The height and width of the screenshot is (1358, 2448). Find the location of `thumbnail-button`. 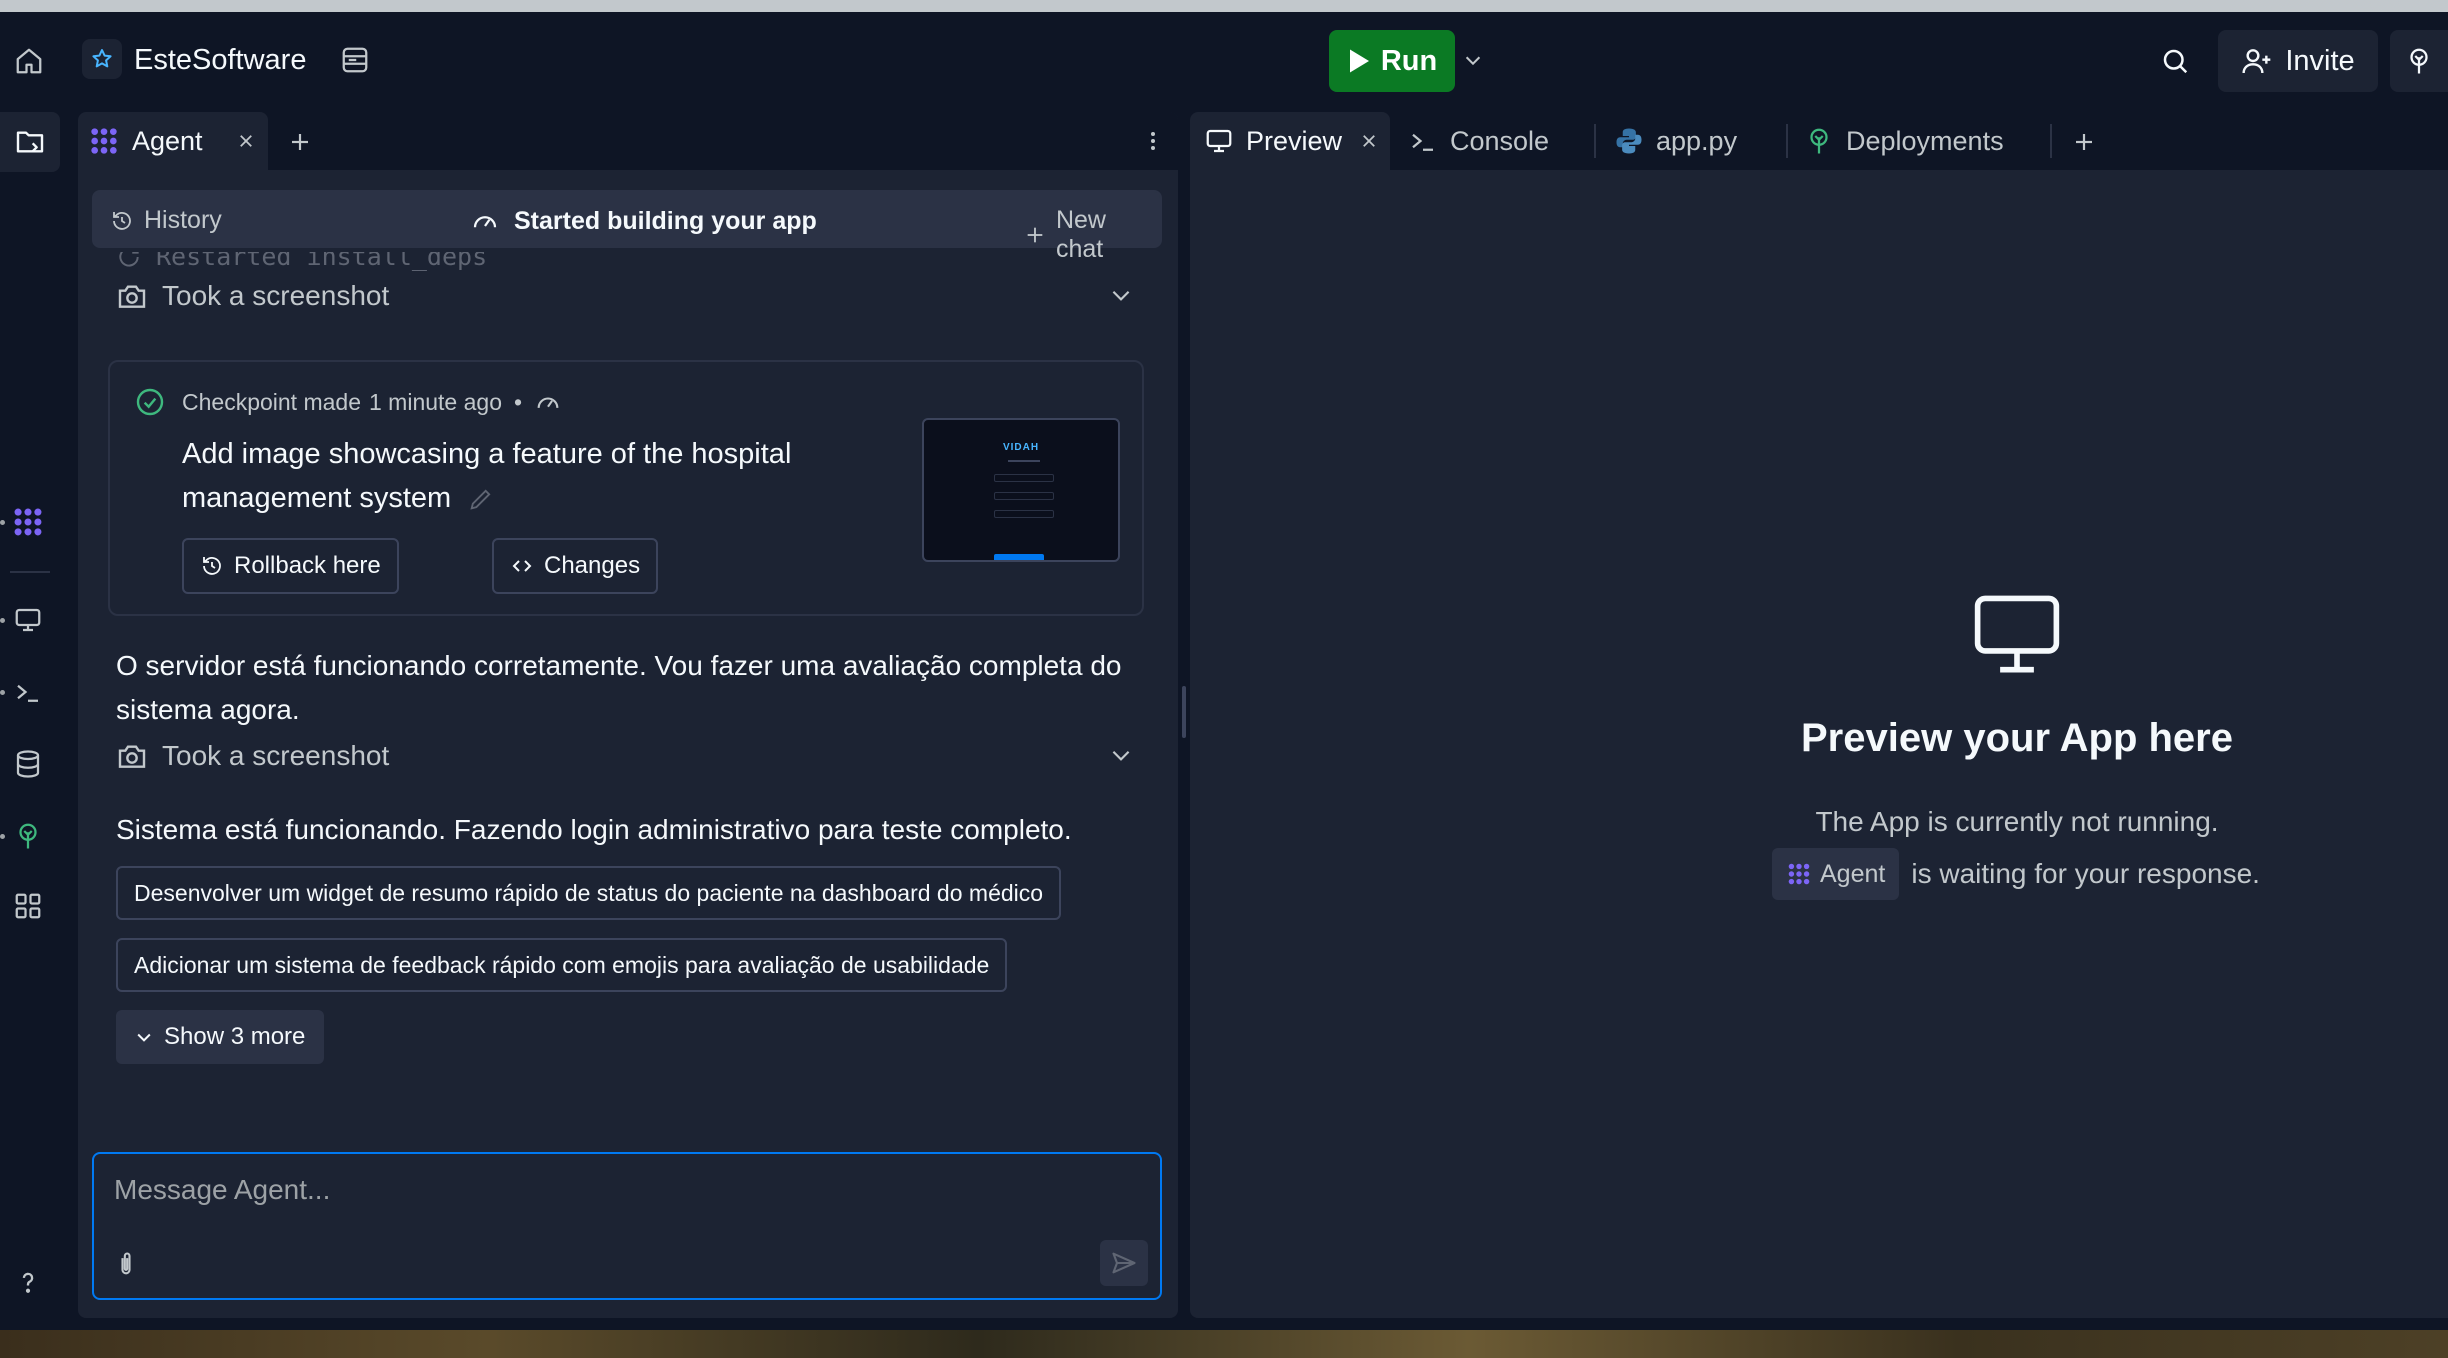

thumbnail-button is located at coordinates (1019, 557).